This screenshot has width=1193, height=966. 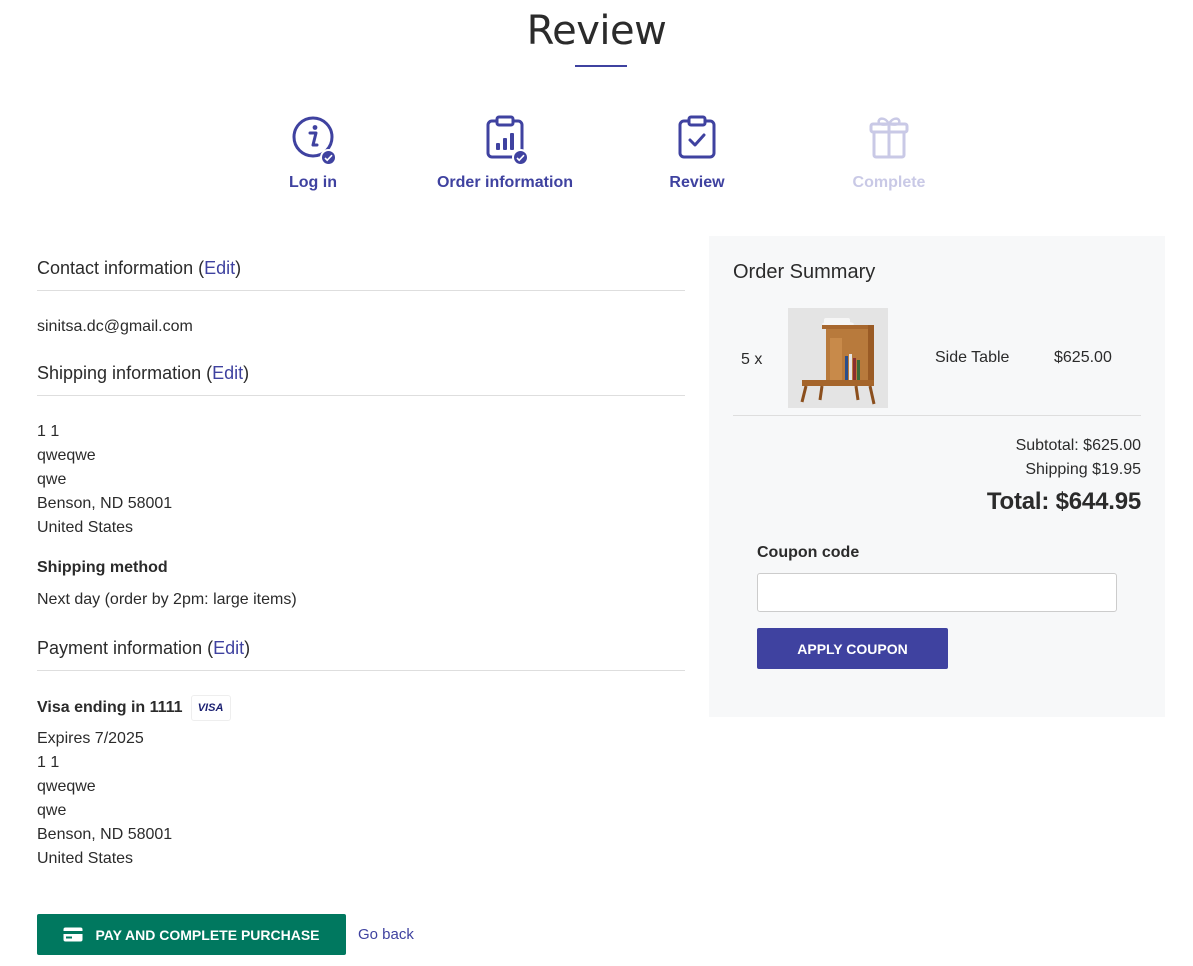 I want to click on card-description: Visa ending in 1111, so click(x=110, y=708).